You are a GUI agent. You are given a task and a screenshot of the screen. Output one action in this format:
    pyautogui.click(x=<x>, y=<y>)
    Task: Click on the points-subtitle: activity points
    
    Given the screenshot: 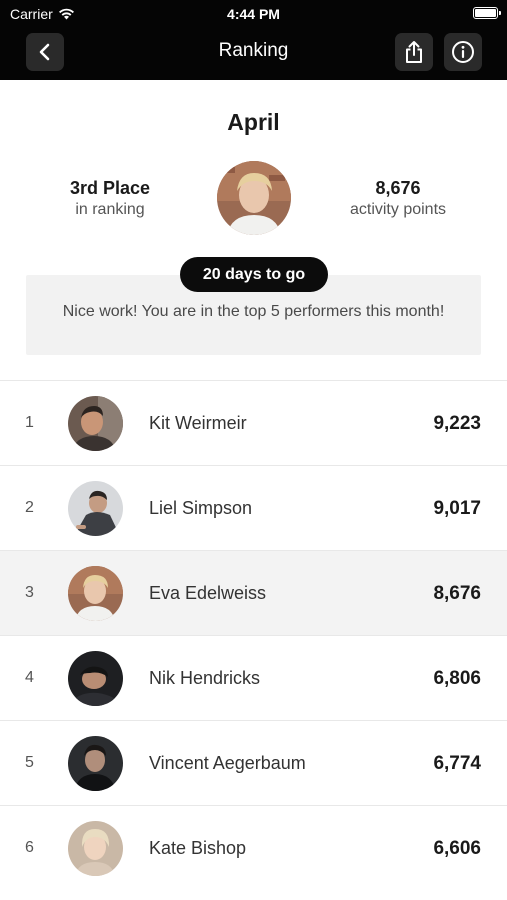 What is the action you would take?
    pyautogui.click(x=398, y=209)
    